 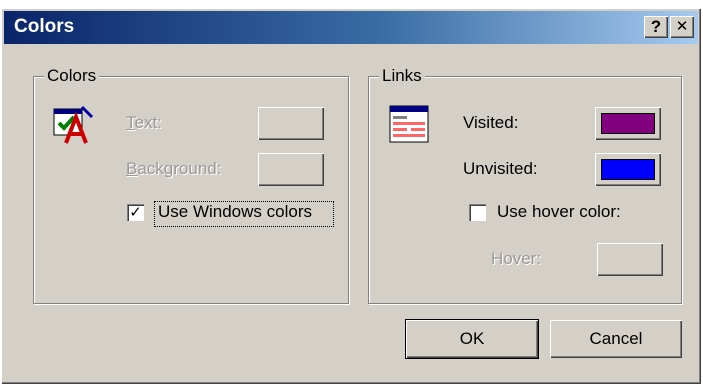 What do you see at coordinates (291, 123) in the screenshot?
I see `text-color-button` at bounding box center [291, 123].